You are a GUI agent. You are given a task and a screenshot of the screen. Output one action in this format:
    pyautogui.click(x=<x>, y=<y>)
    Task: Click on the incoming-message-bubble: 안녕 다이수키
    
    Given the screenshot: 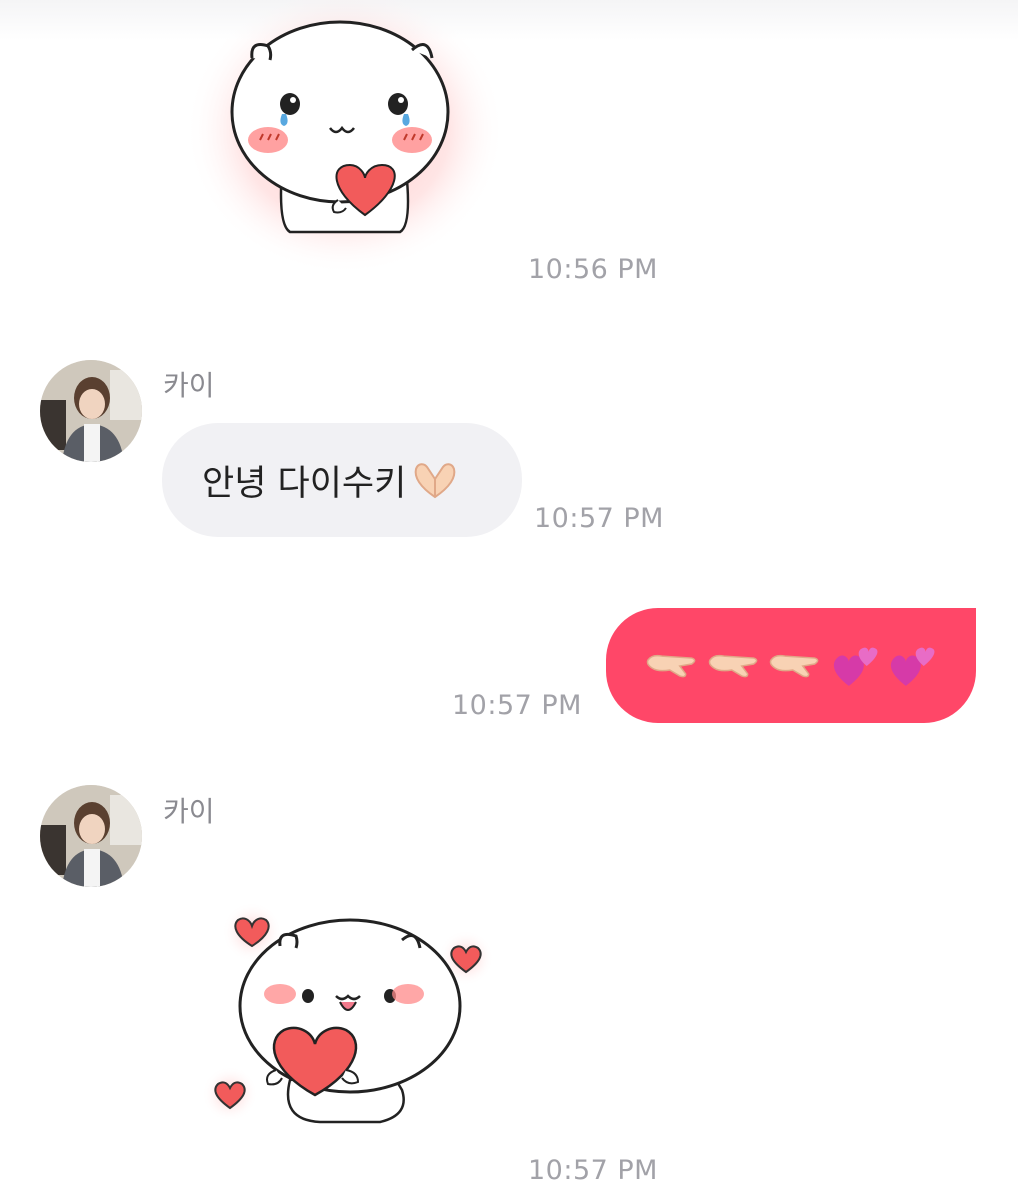 What is the action you would take?
    pyautogui.click(x=342, y=480)
    